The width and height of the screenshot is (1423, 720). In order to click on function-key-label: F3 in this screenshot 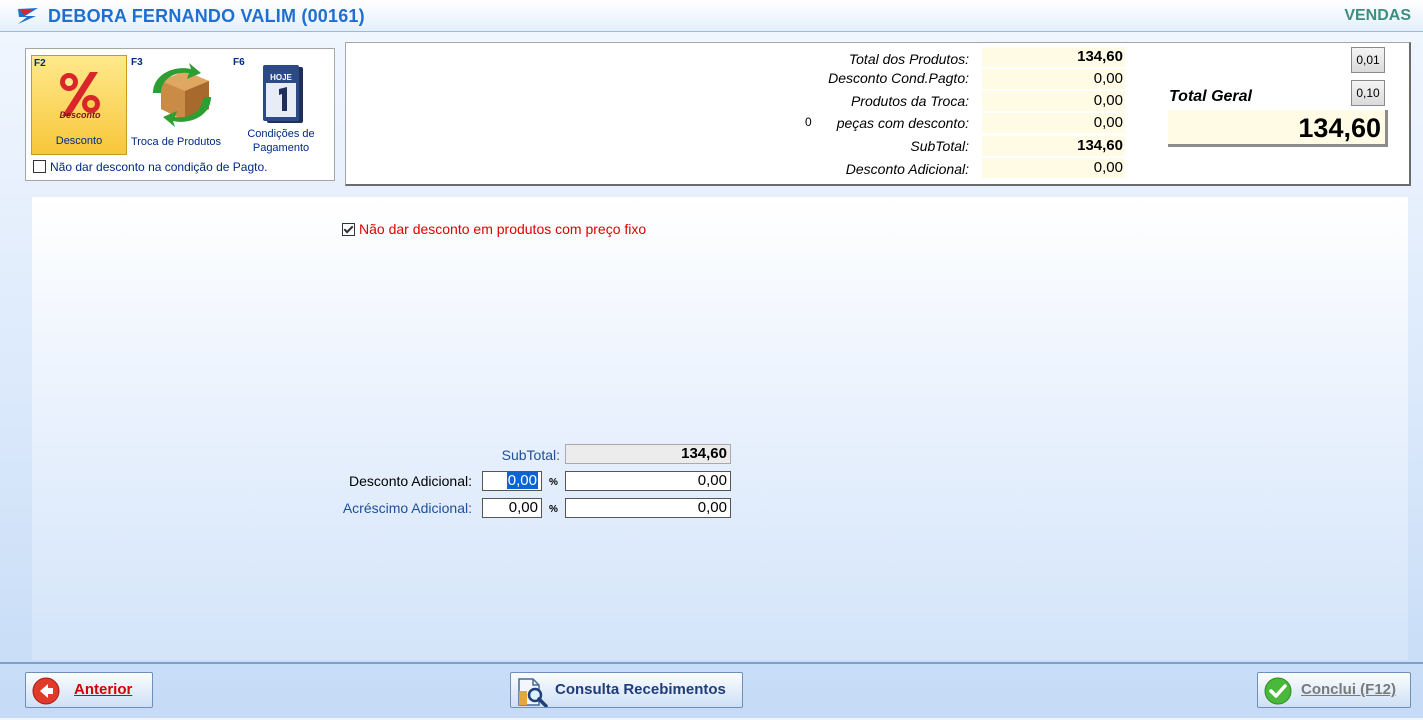, I will do `click(137, 62)`.